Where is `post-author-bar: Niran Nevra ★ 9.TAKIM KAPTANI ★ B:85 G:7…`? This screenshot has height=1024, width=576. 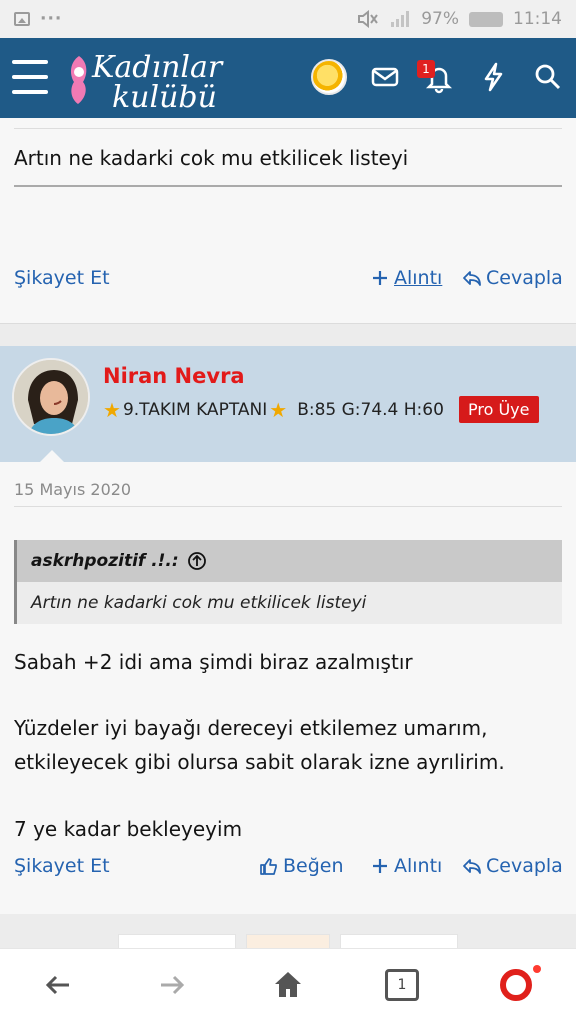
post-author-bar: Niran Nevra ★ 9.TAKIM KAPTANI ★ B:85 G:7… is located at coordinates (288, 404).